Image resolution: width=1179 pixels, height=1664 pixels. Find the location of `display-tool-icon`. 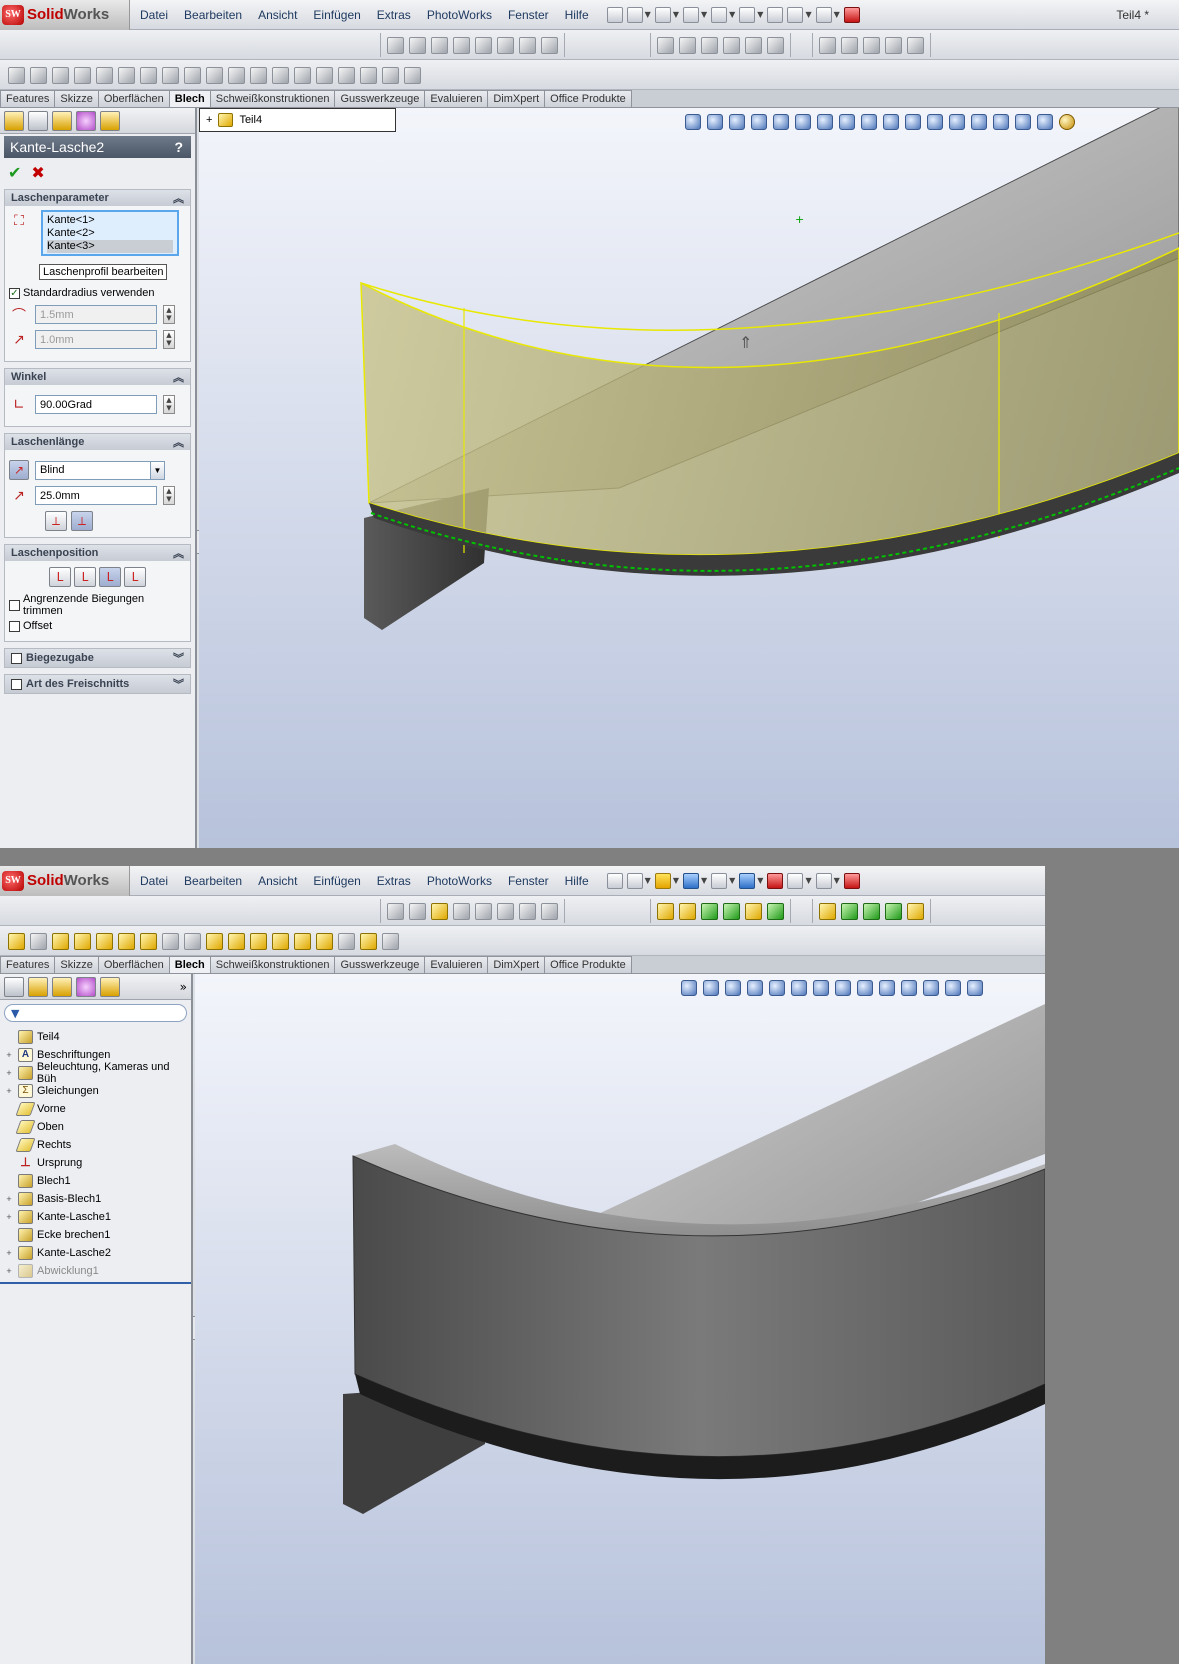

display-tool-icon is located at coordinates (915, 45).